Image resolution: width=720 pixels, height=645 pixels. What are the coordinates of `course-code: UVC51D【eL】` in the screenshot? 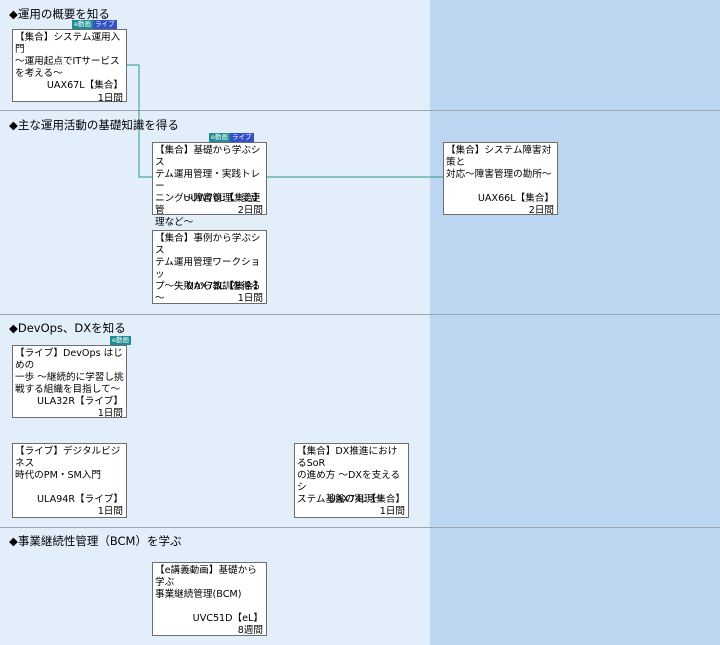 It's located at (227, 618).